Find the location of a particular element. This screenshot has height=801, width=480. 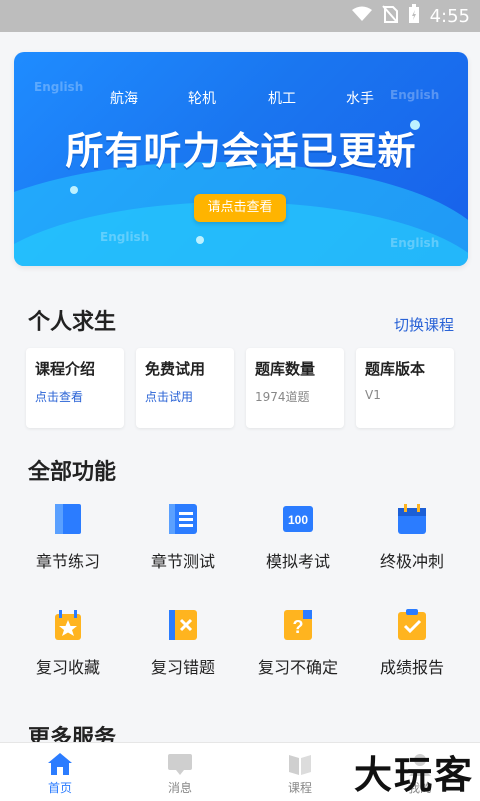

star-bag-icon is located at coordinates (68, 625).